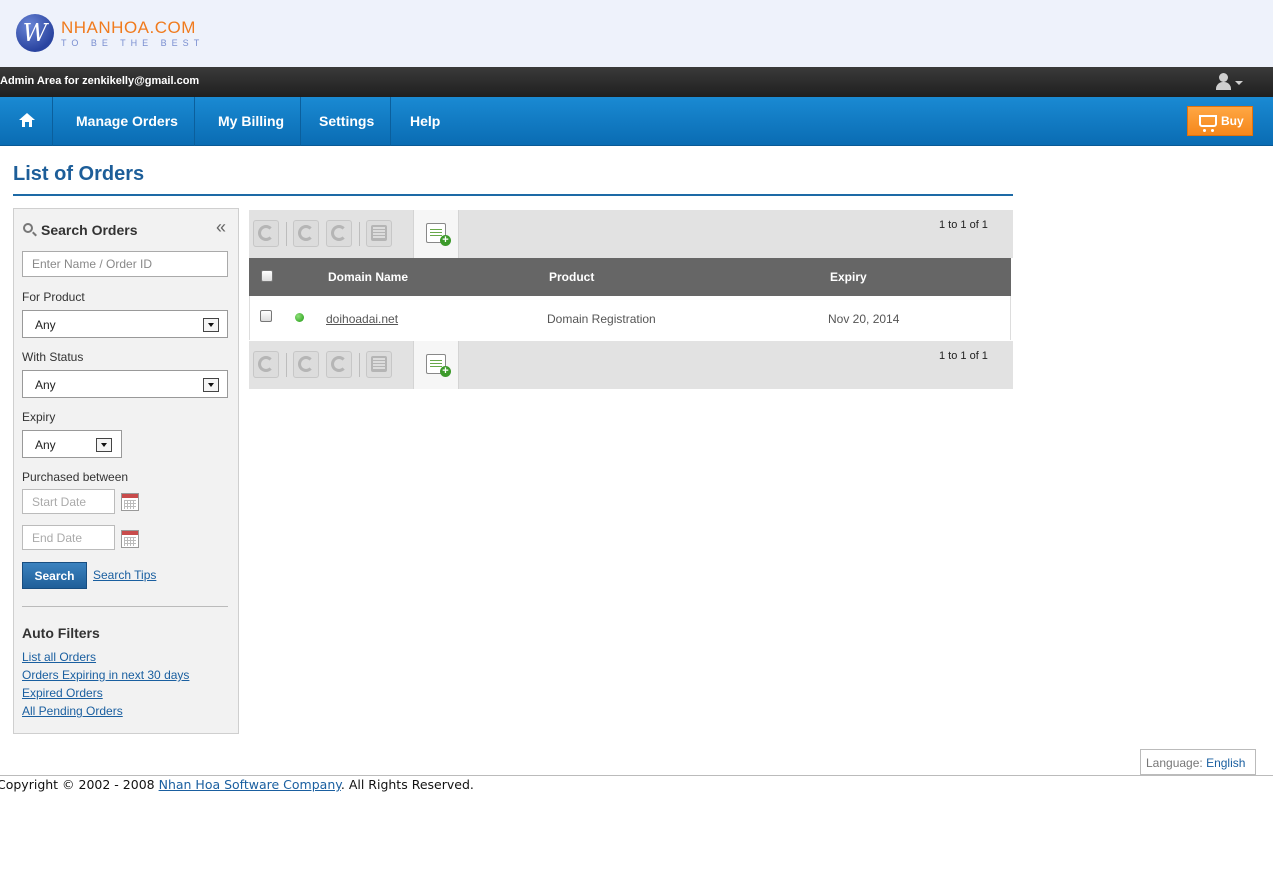 This screenshot has width=1273, height=889. I want to click on start-date-input, so click(68, 501).